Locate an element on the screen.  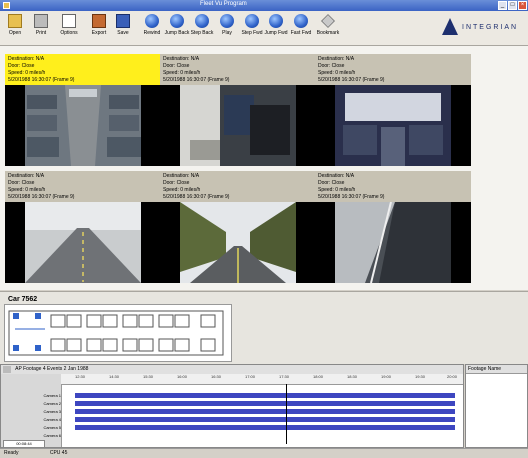
options-button: Options is located at coordinates (69, 28).